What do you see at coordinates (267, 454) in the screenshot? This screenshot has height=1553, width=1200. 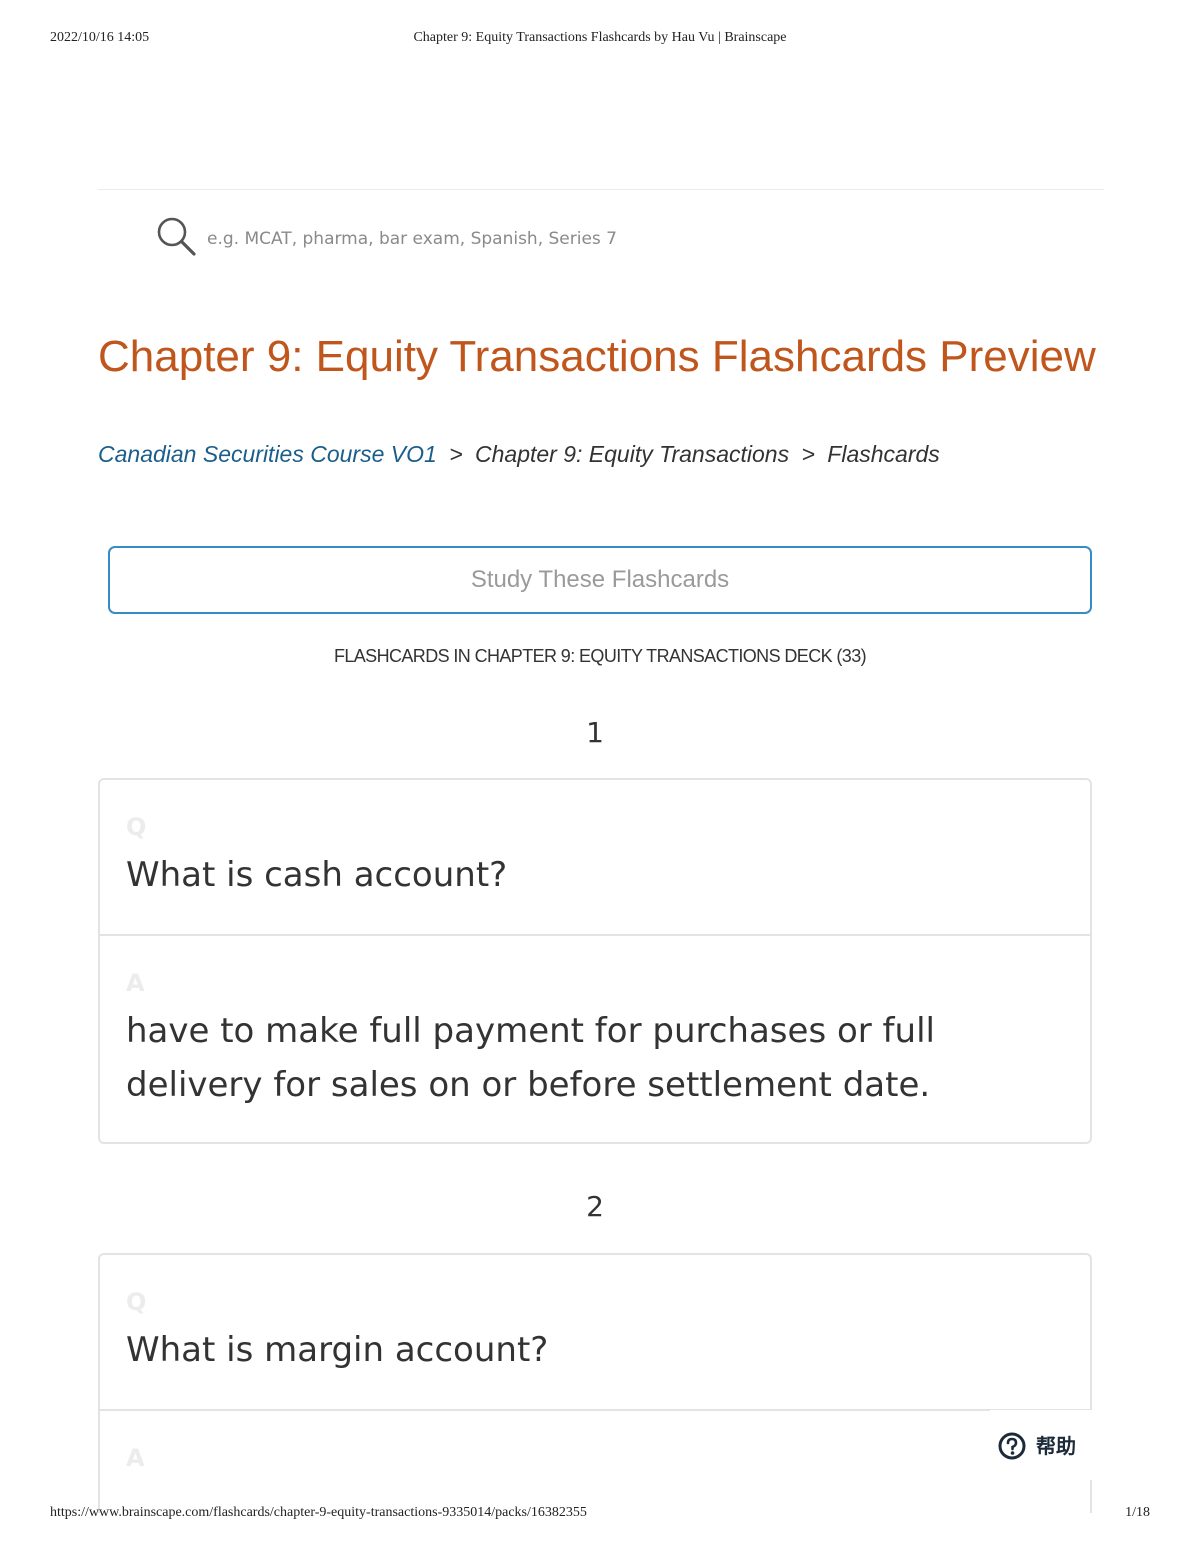 I see `breadcrumb-link-course: Canadian Securities Course VO1` at bounding box center [267, 454].